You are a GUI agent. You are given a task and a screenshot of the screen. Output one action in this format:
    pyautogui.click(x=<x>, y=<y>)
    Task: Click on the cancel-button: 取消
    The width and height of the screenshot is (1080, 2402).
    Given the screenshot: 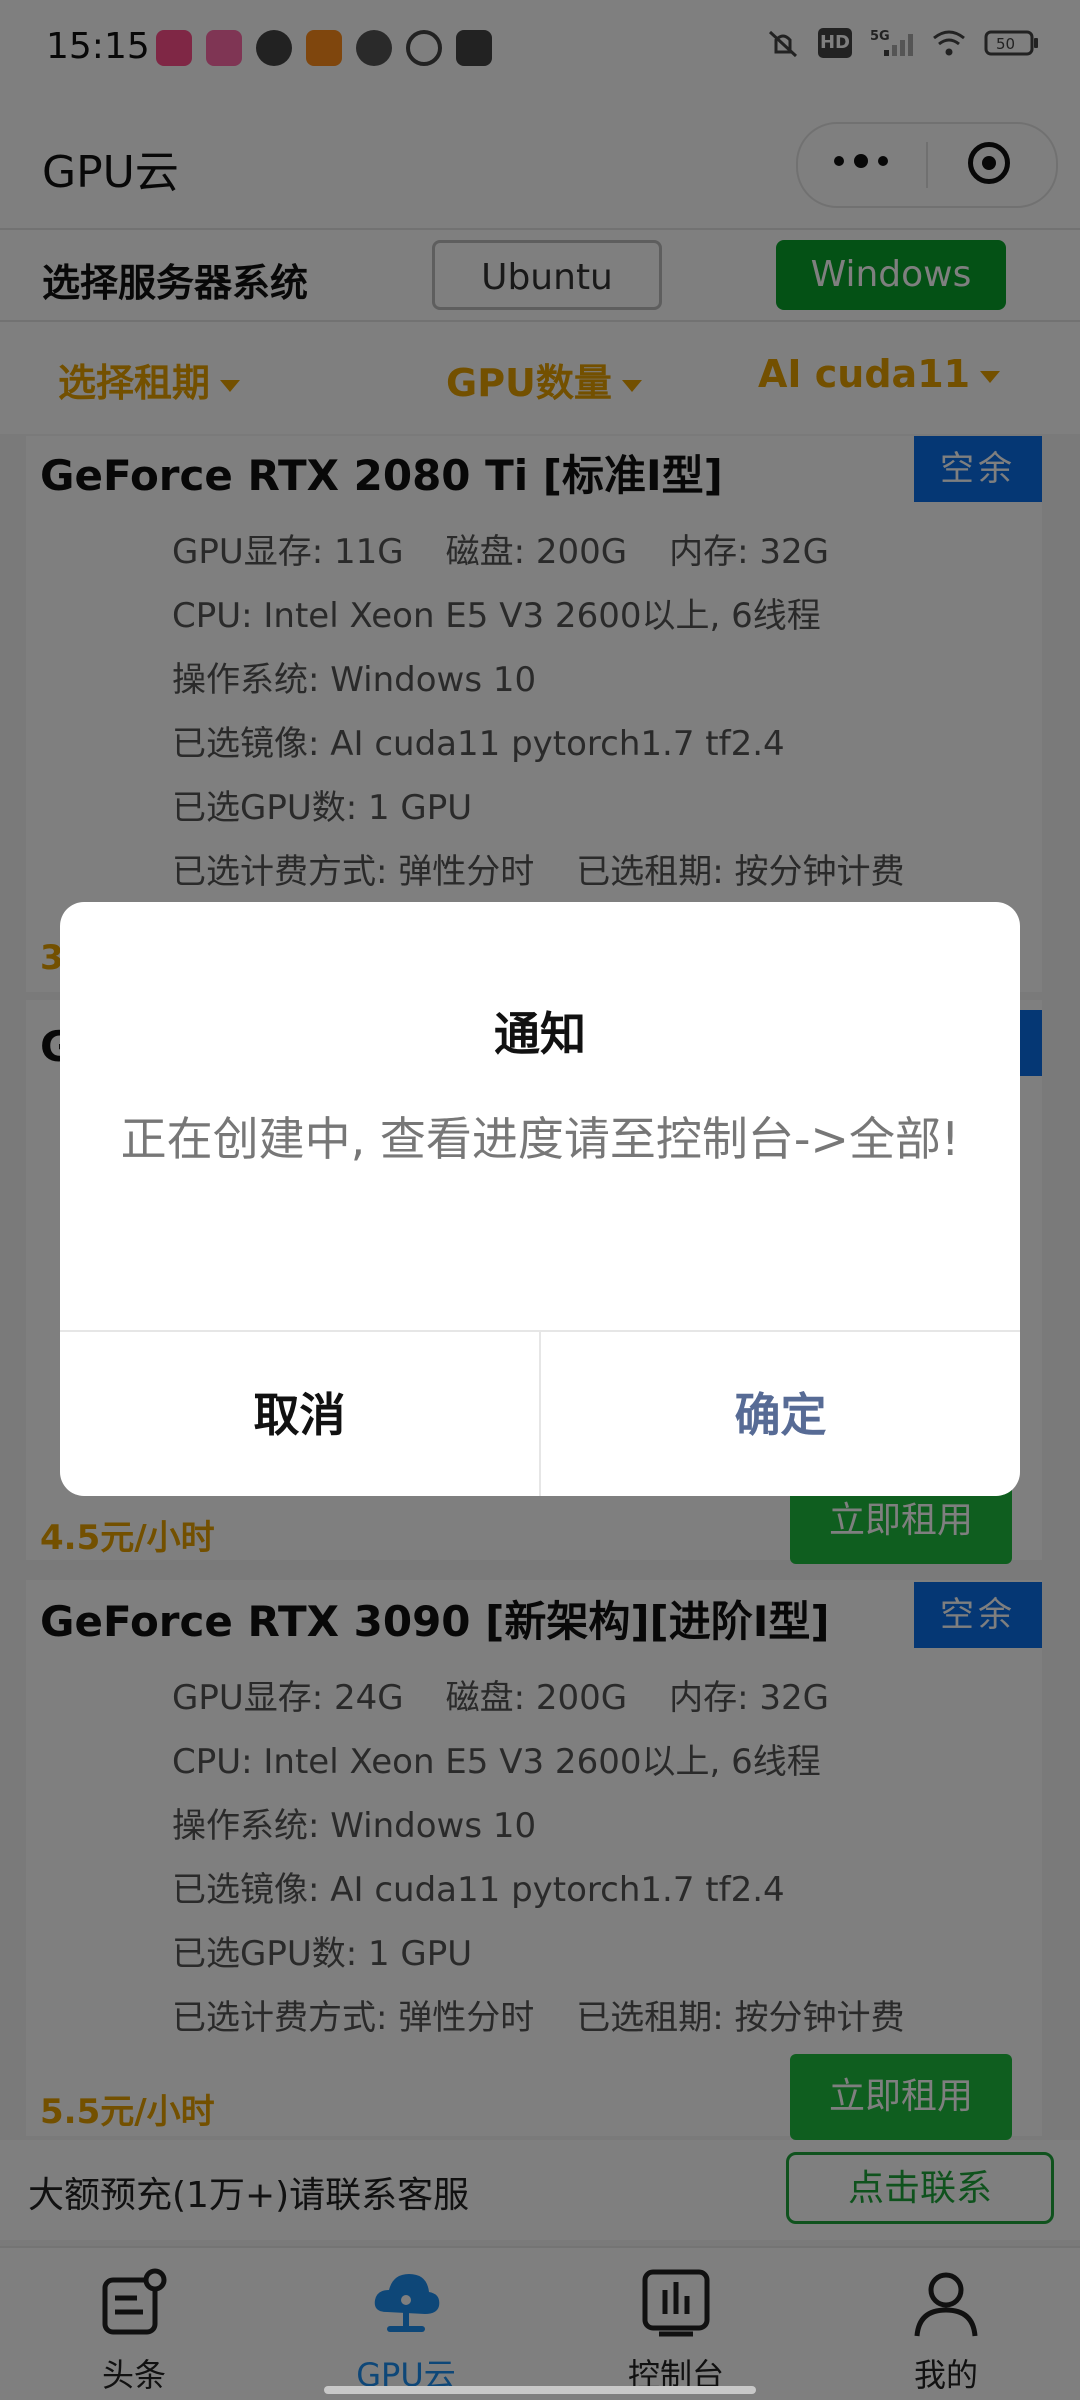 What is the action you would take?
    pyautogui.click(x=300, y=1414)
    